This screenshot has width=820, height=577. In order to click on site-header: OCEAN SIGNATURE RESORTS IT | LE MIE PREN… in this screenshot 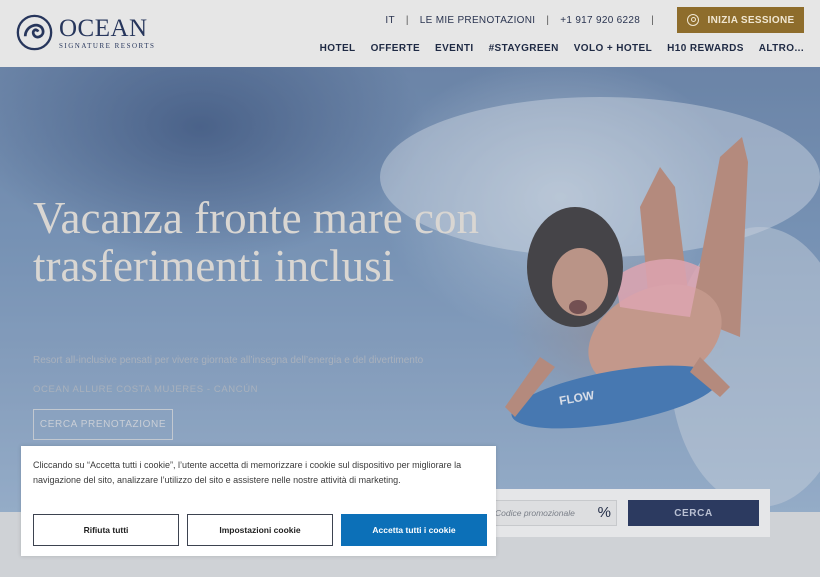, I will do `click(410, 33)`.